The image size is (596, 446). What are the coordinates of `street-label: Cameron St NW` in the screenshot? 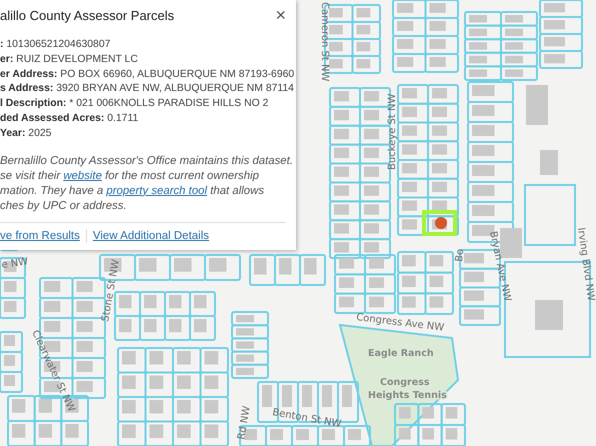 It's located at (324, 42).